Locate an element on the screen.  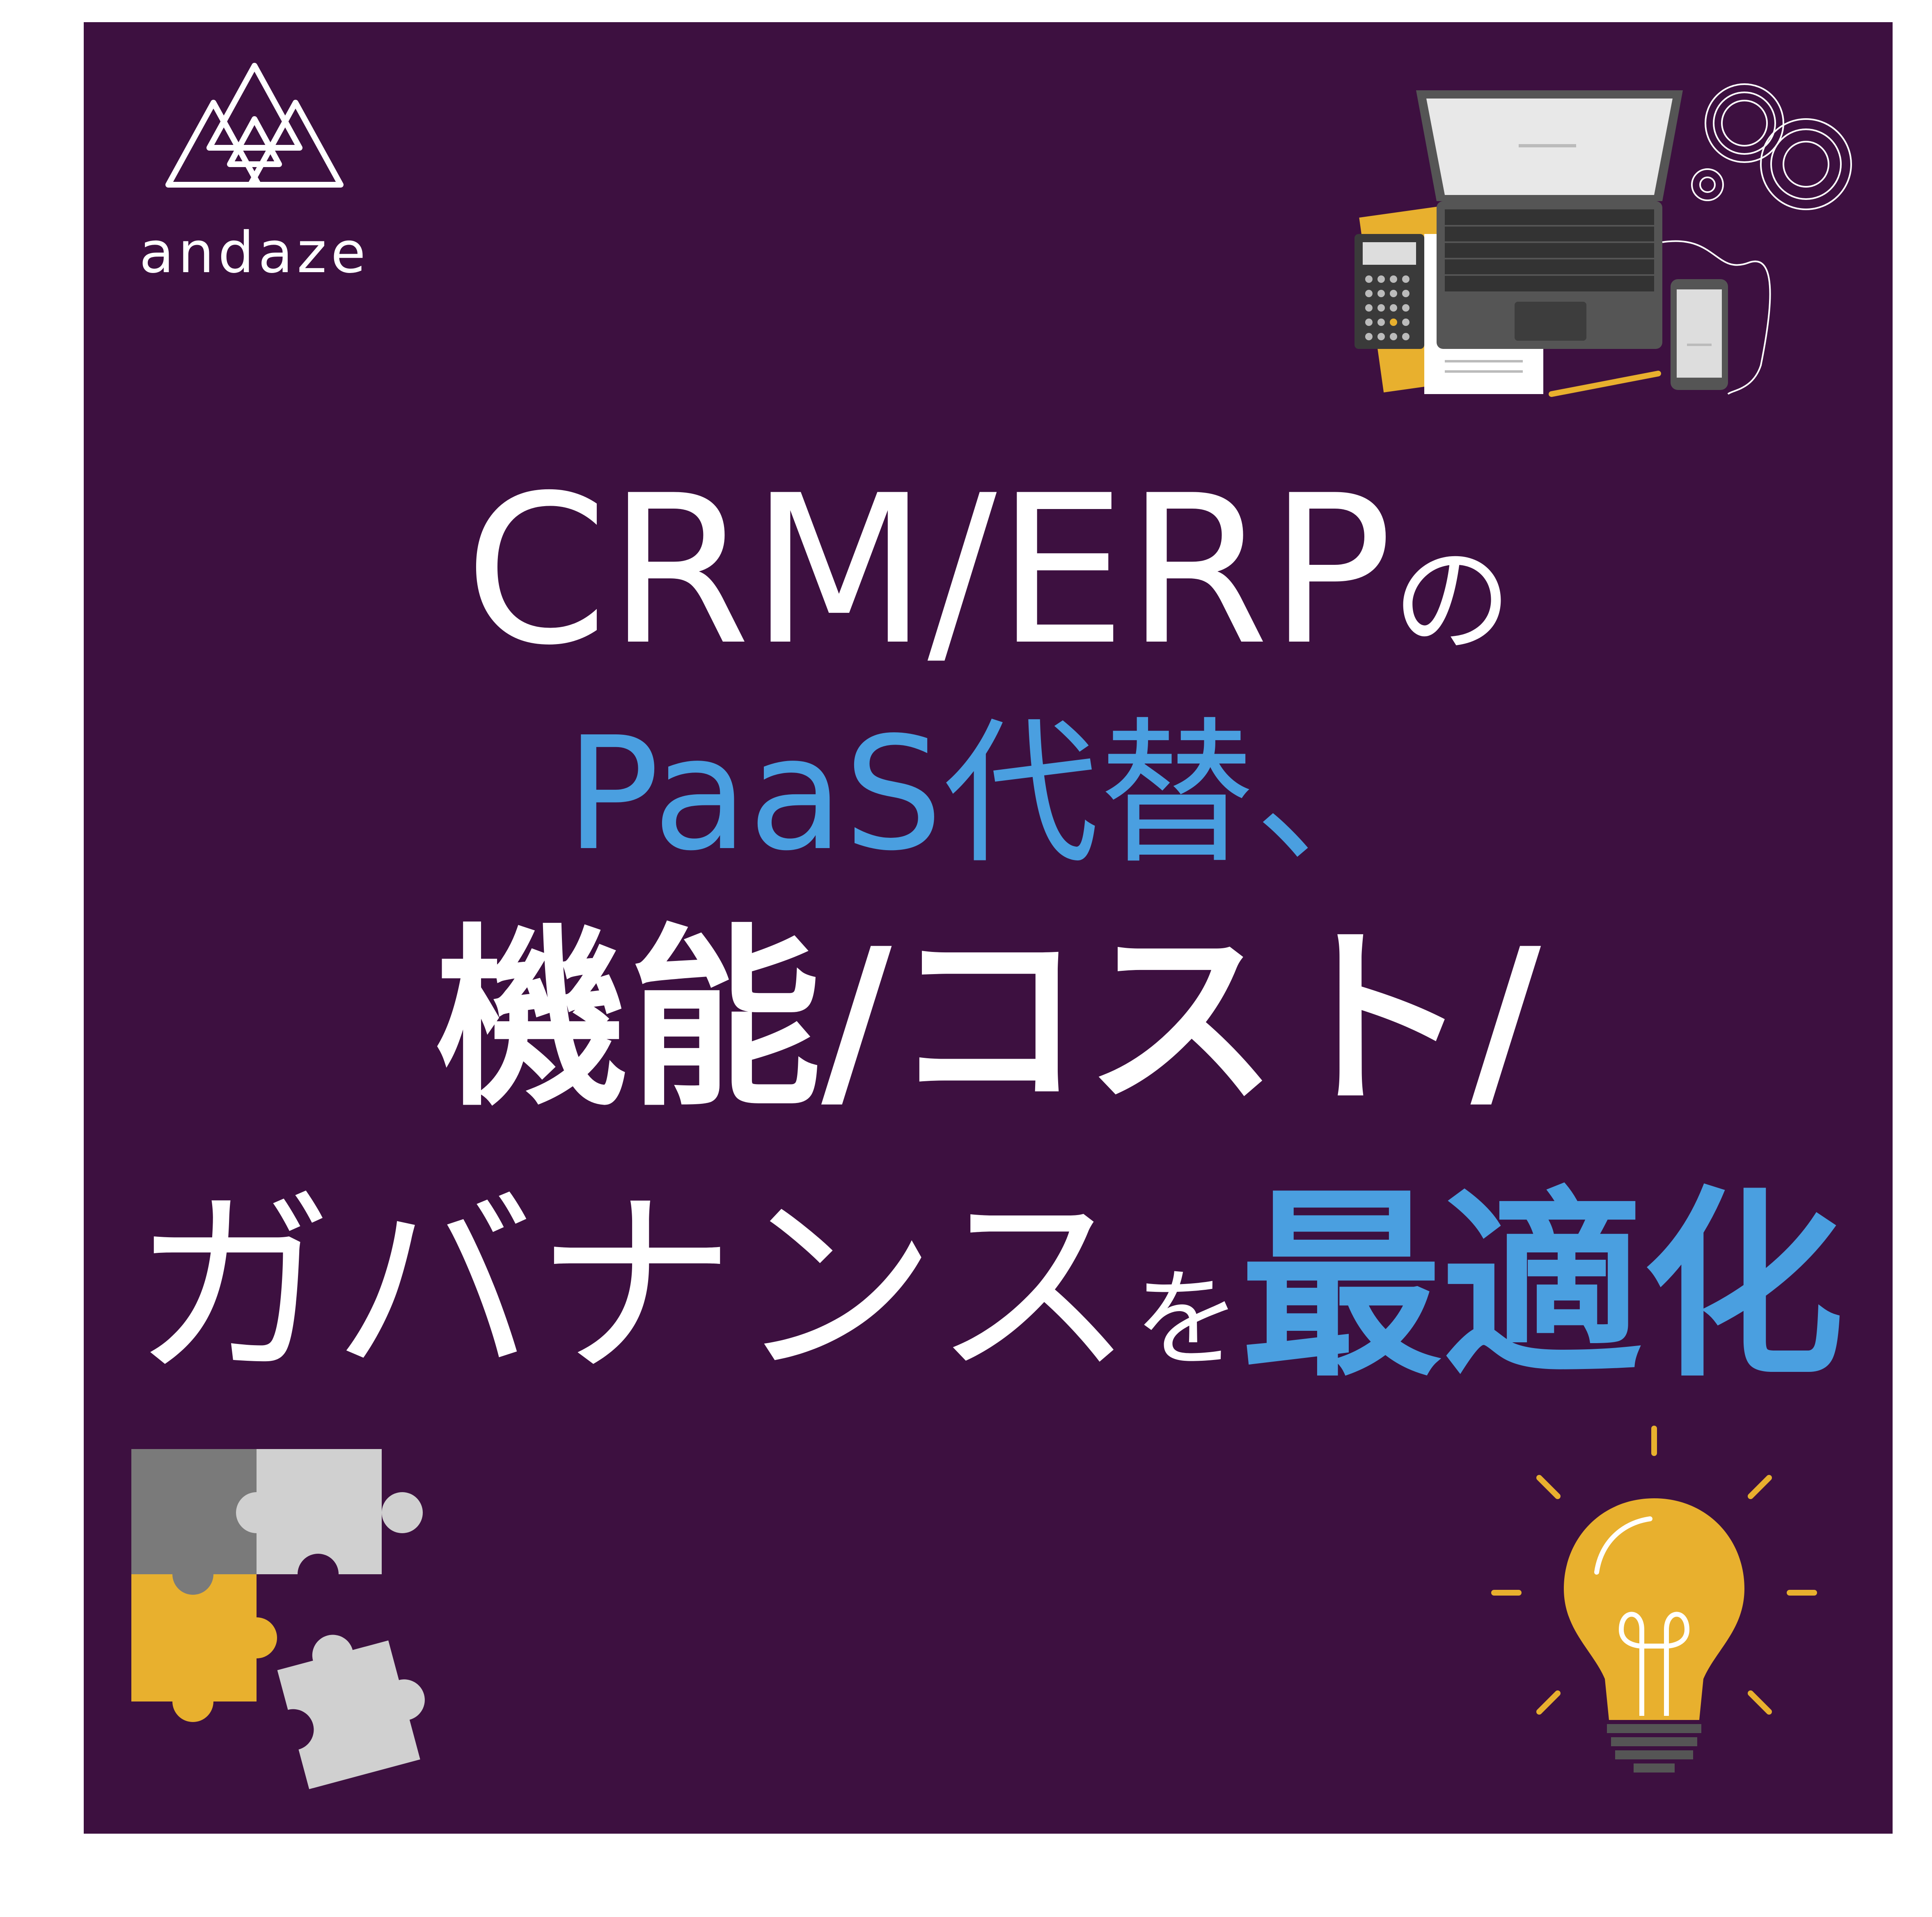
headline-line-3: 機能/コスト/ is located at coordinates (988, 1020).